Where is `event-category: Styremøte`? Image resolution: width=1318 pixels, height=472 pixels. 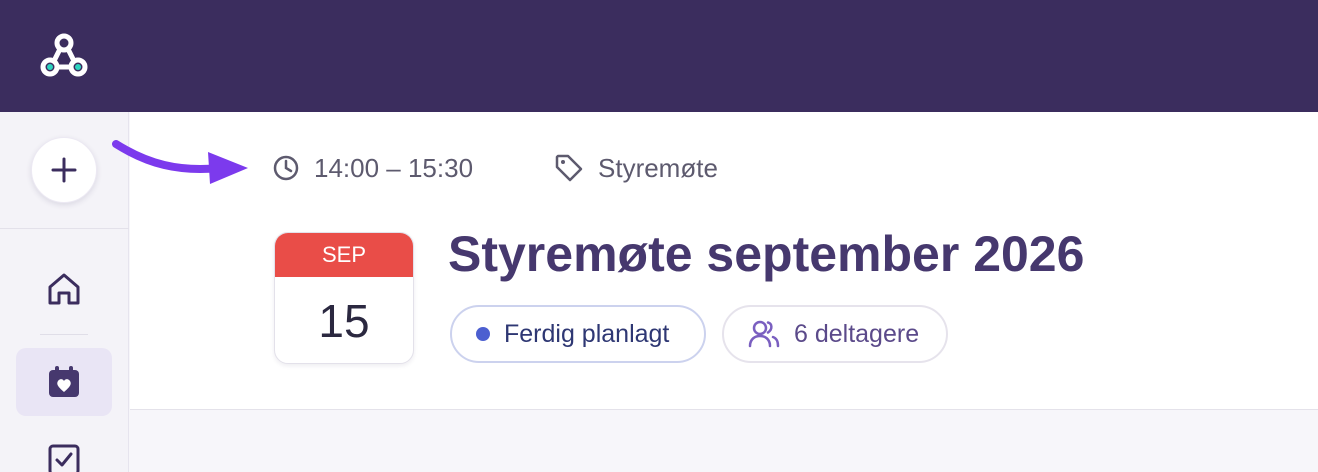 event-category: Styremøte is located at coordinates (636, 168).